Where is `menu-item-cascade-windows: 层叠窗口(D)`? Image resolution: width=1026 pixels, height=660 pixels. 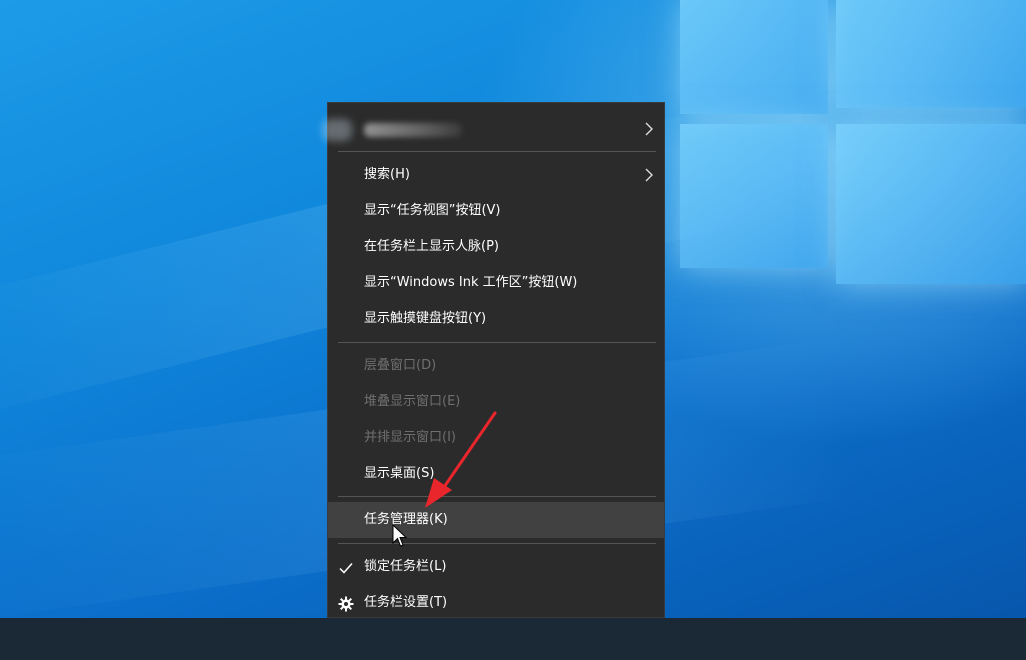 menu-item-cascade-windows: 层叠窗口(D) is located at coordinates (496, 366).